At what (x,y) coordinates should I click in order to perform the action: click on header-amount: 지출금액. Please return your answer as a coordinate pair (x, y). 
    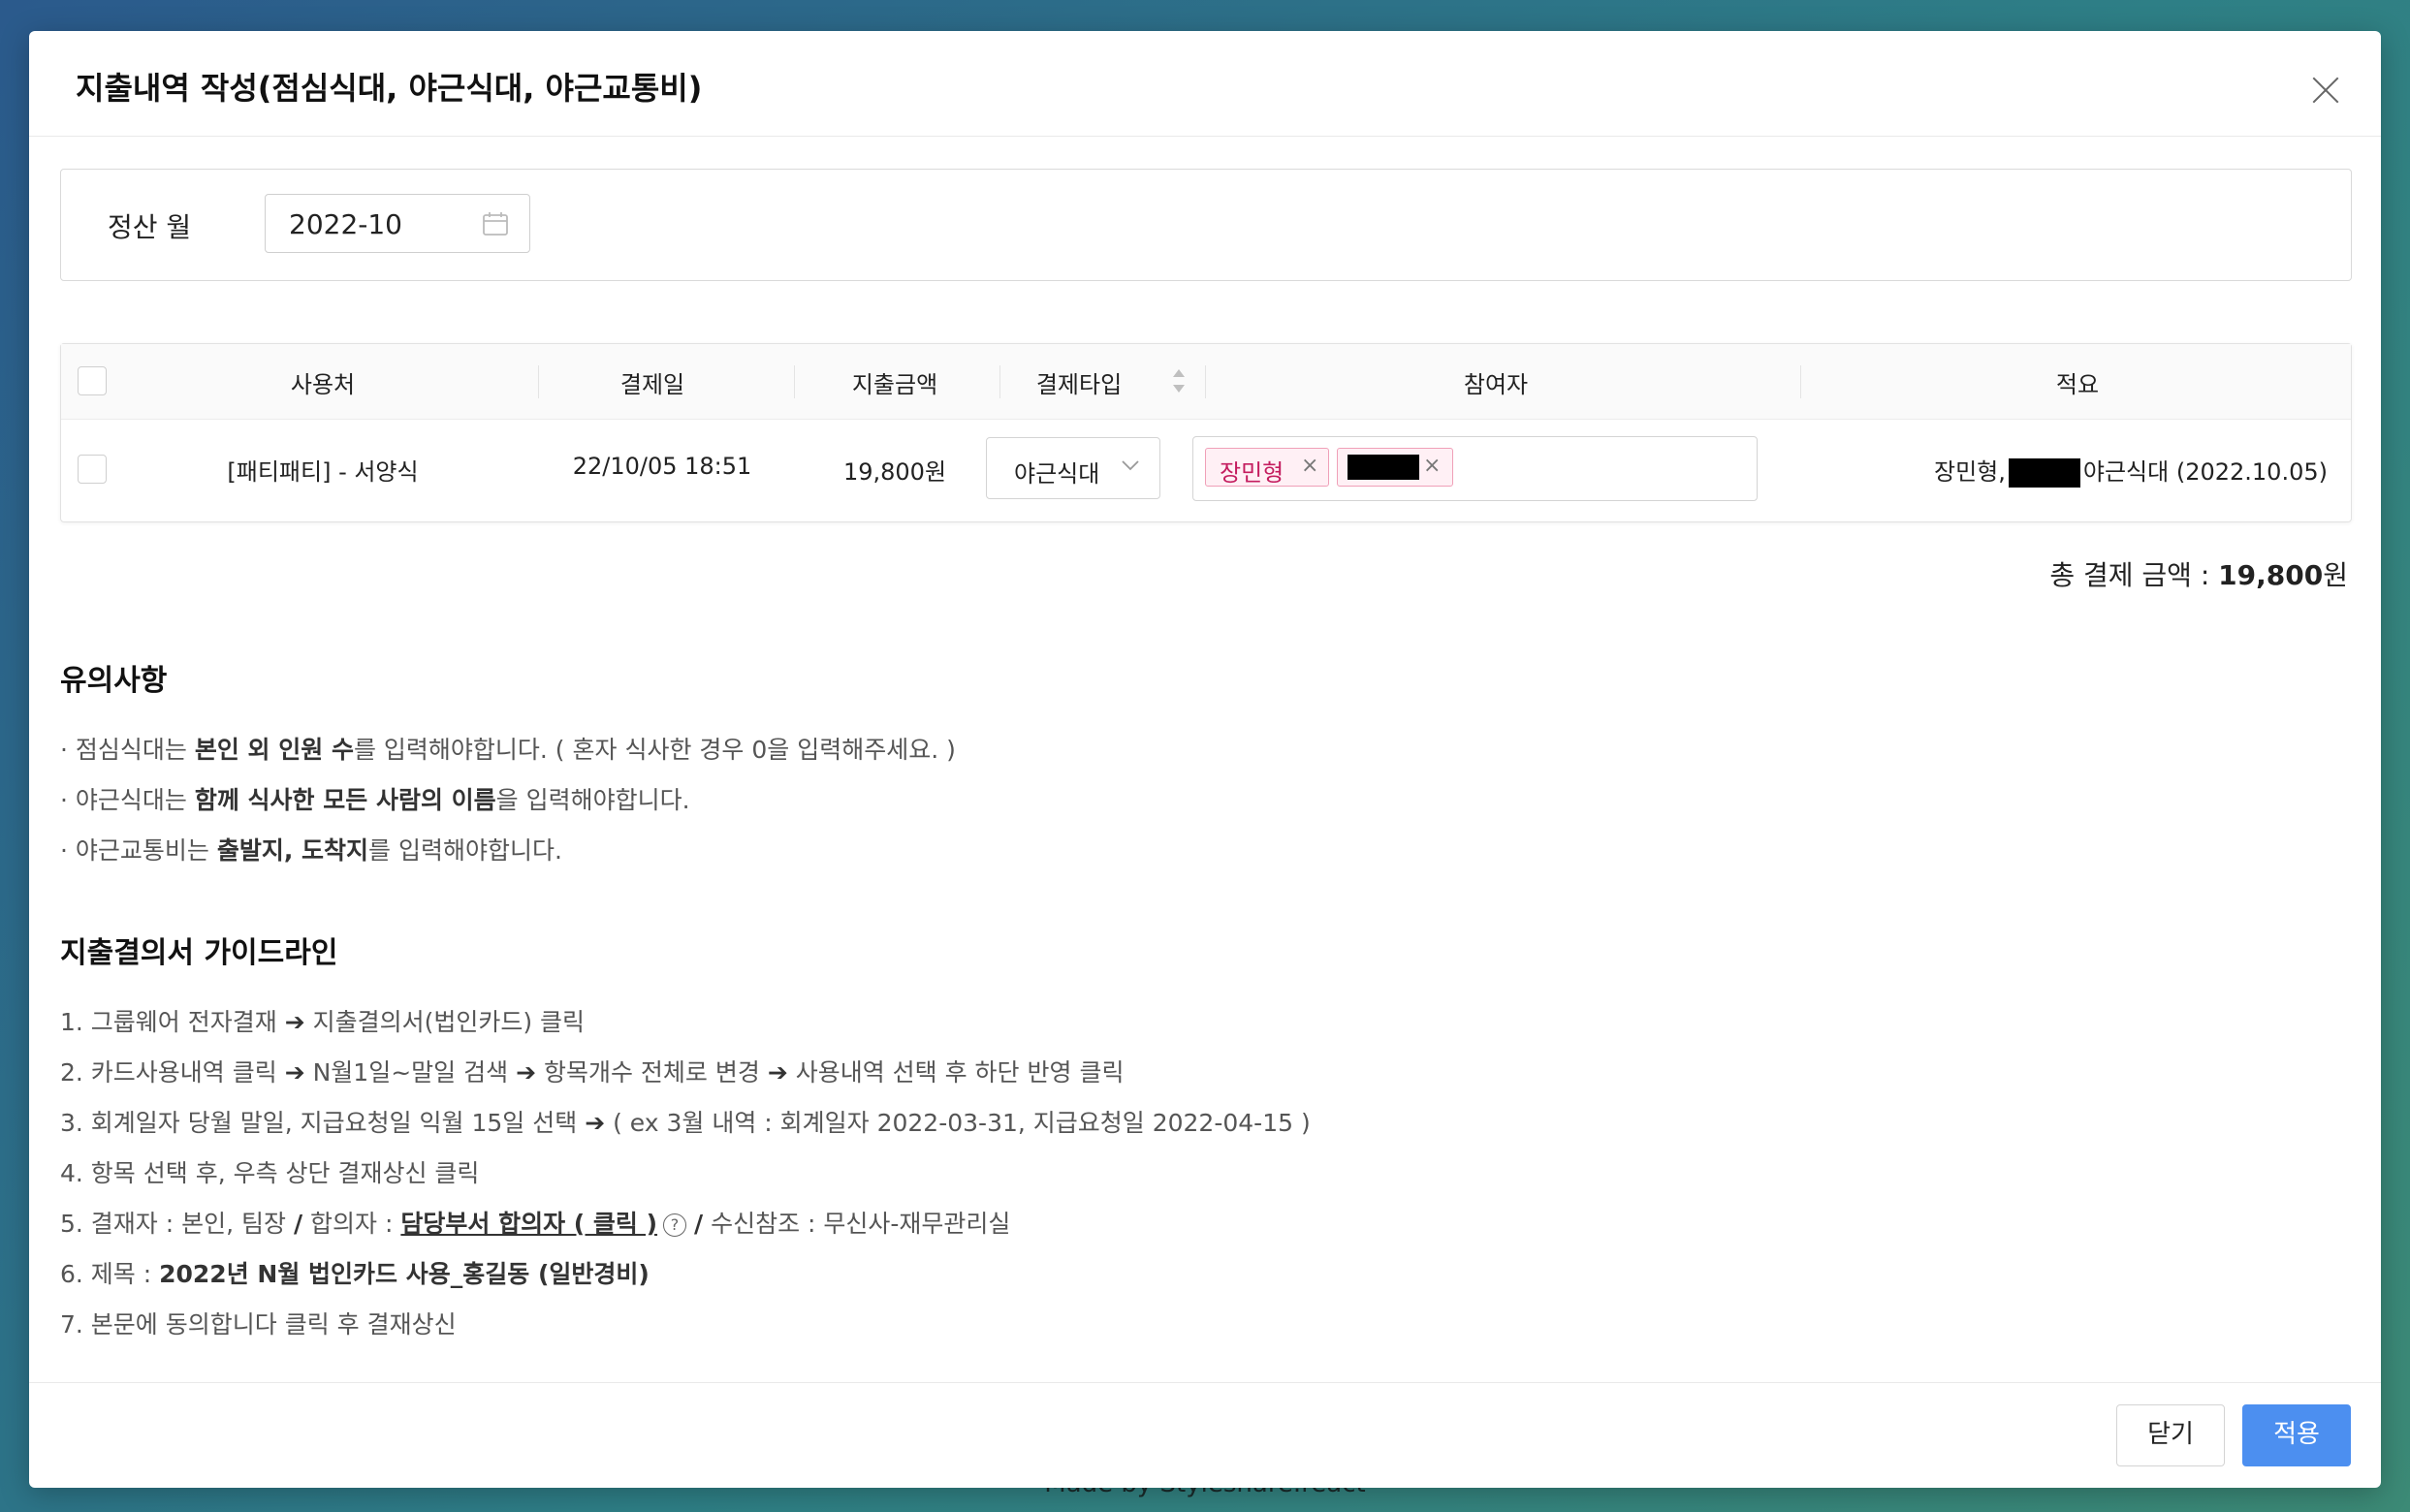
    Looking at the image, I should click on (894, 385).